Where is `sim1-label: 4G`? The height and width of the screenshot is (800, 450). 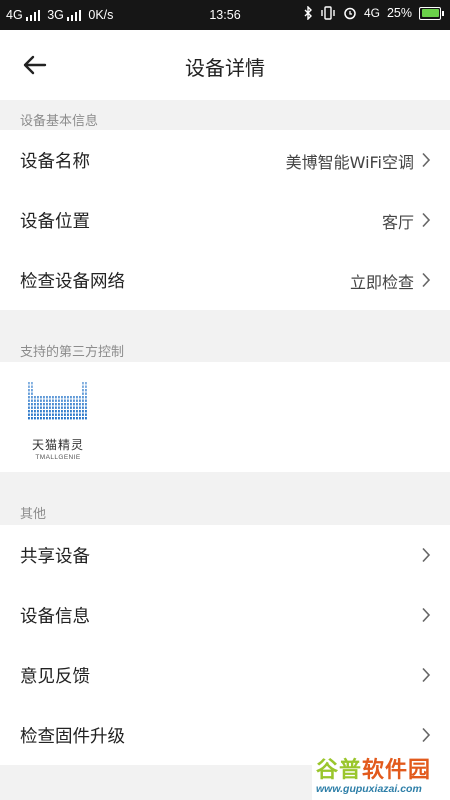 sim1-label: 4G is located at coordinates (14, 15).